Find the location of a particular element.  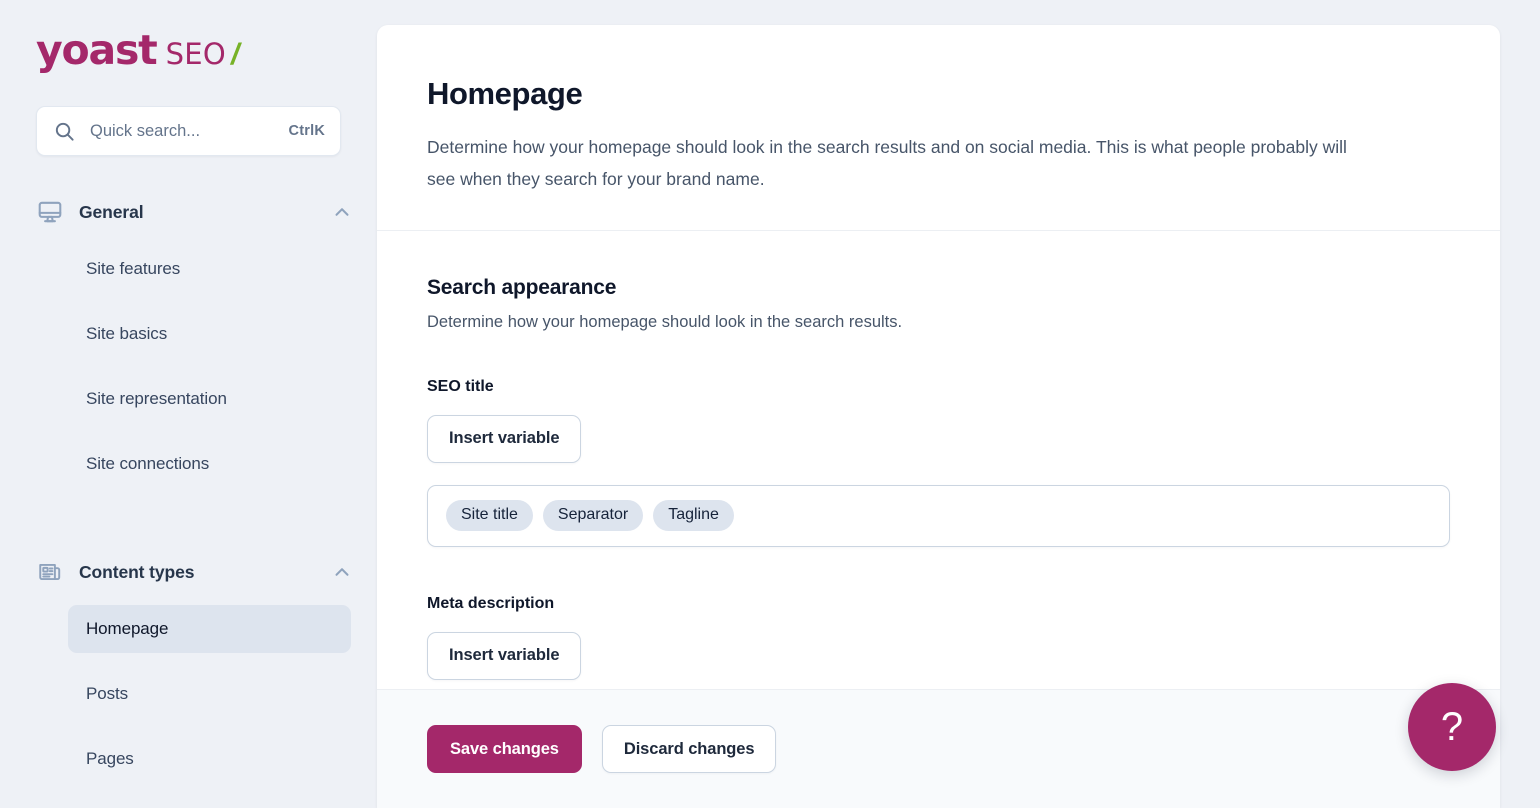

sidebar-item-label: Posts is located at coordinates (107, 693).